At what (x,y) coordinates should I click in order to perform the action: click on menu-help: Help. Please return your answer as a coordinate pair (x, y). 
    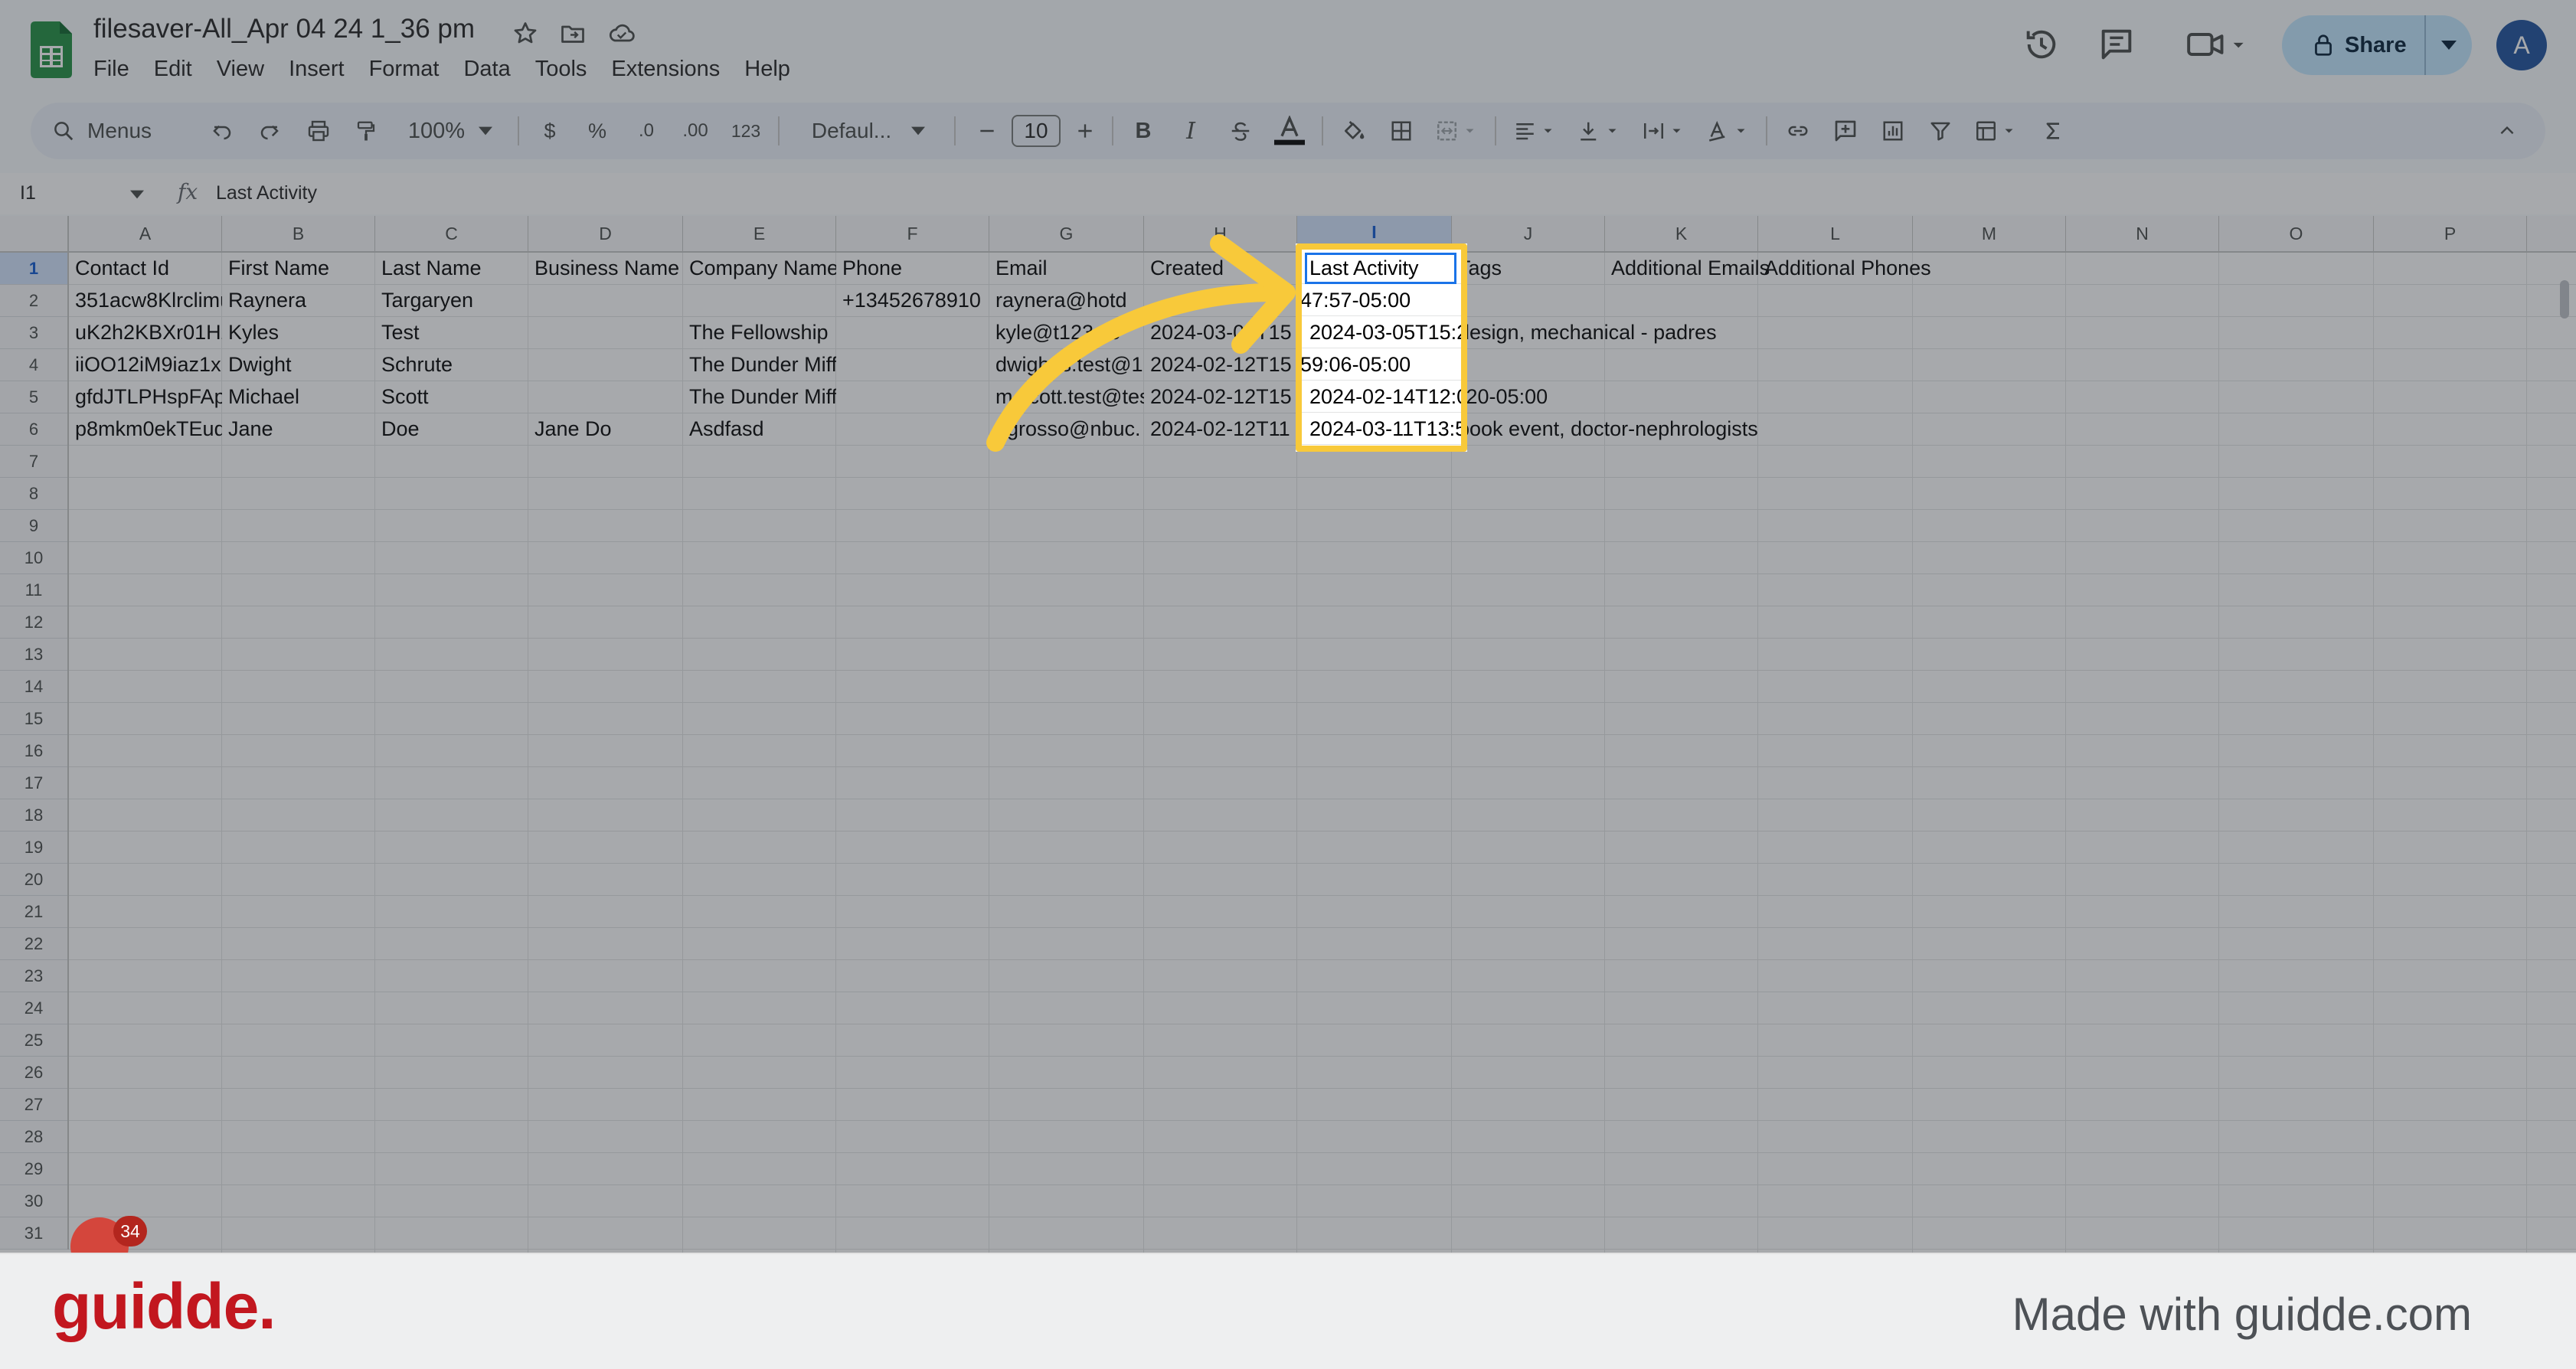
    Looking at the image, I should click on (767, 70).